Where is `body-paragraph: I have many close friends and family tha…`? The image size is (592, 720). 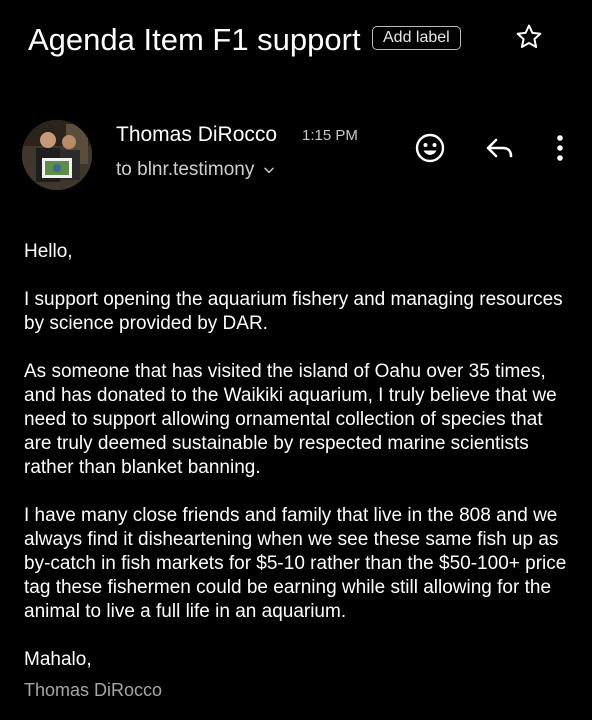
body-paragraph: I have many close friends and family tha… is located at coordinates (295, 563).